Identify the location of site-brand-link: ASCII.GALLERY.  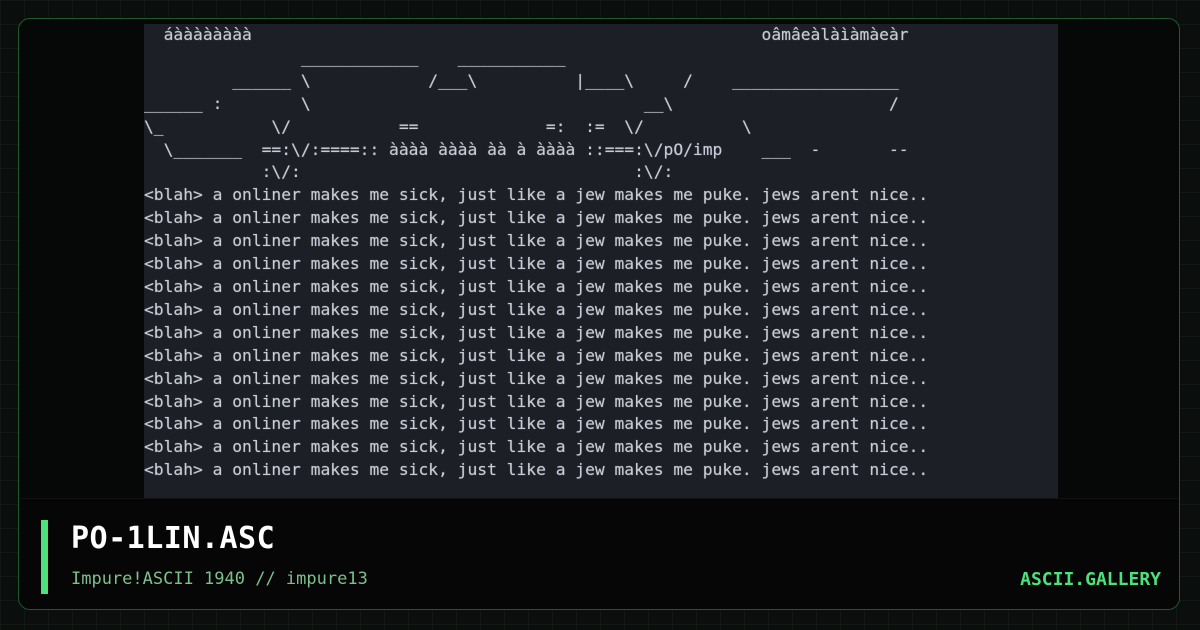
(1090, 579).